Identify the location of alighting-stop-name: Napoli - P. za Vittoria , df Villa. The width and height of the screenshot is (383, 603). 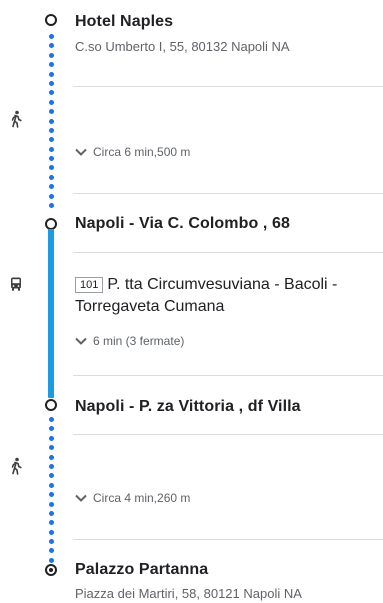
(188, 407).